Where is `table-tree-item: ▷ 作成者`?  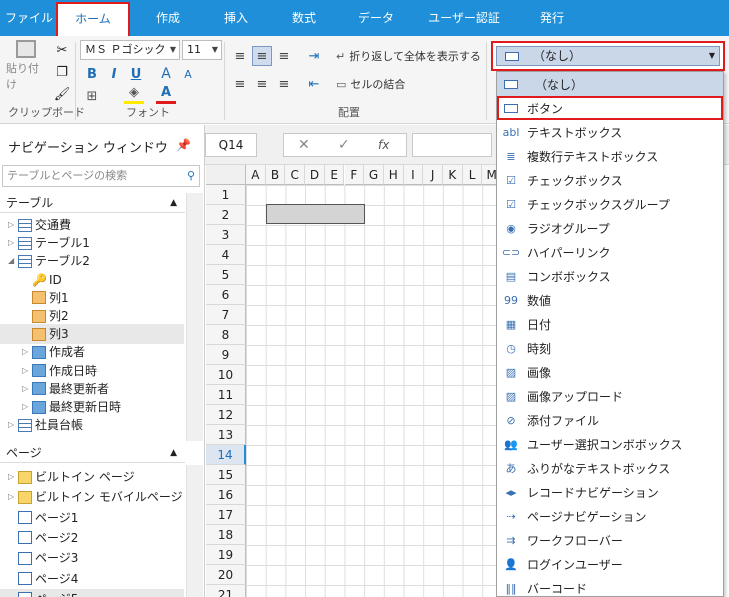
table-tree-item: ▷ 作成者 is located at coordinates (92, 352).